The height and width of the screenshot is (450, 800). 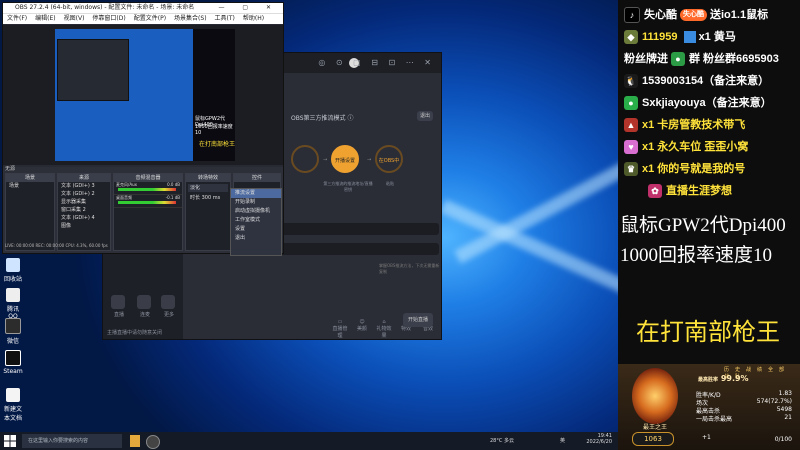 I want to click on desktop-icon-label: 新建文本文档, so click(x=12, y=414).